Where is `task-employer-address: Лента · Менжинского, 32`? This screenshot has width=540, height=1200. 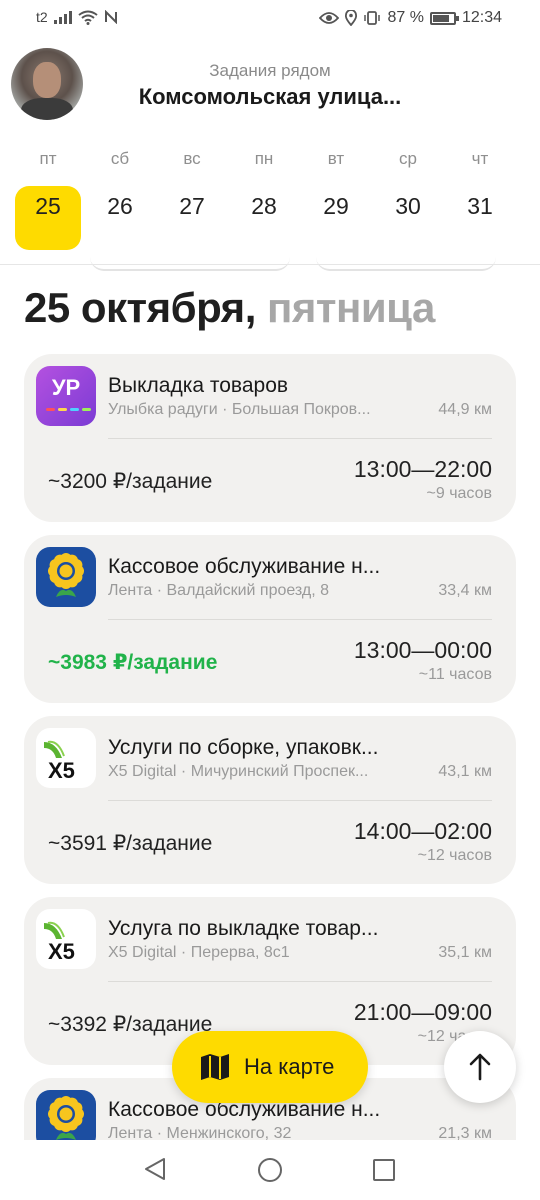 task-employer-address: Лента · Менжинского, 32 is located at coordinates (200, 1132).